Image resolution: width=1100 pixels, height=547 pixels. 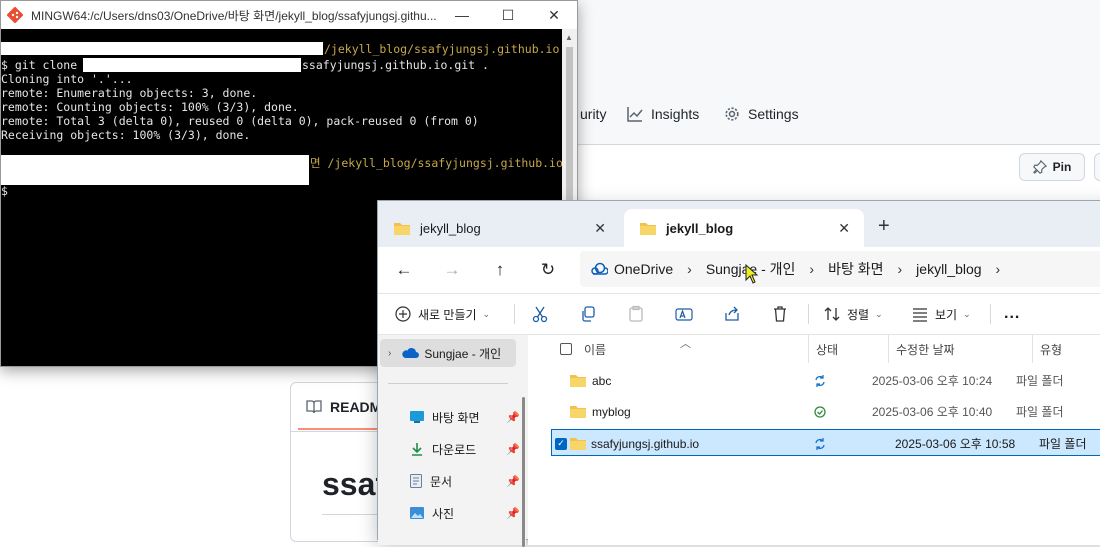 I want to click on row-checkbox: ✓, so click(x=561, y=443).